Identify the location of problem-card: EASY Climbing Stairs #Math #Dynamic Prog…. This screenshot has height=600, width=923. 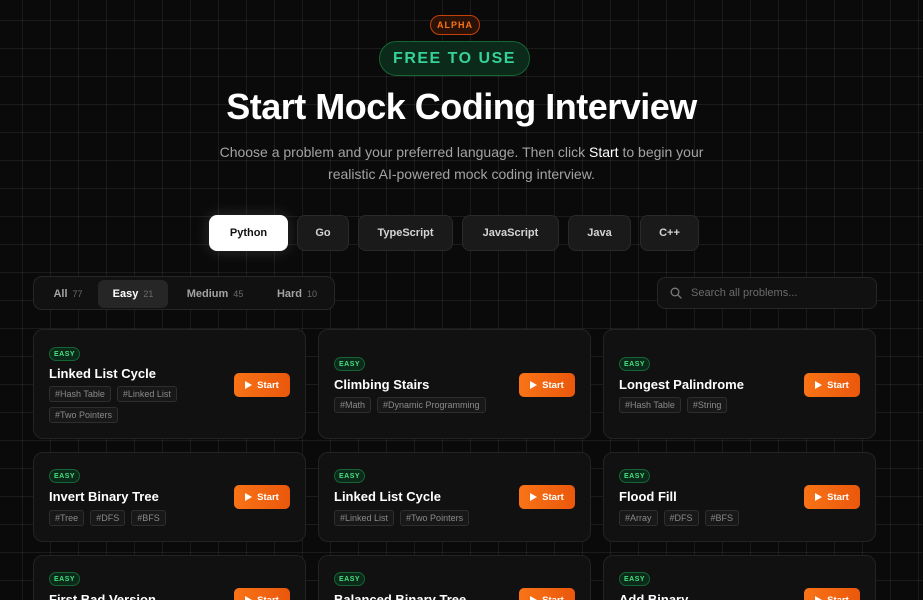
(454, 384).